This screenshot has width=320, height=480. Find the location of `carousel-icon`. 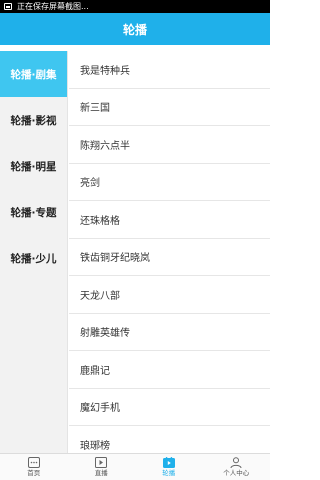

carousel-icon is located at coordinates (168, 462).